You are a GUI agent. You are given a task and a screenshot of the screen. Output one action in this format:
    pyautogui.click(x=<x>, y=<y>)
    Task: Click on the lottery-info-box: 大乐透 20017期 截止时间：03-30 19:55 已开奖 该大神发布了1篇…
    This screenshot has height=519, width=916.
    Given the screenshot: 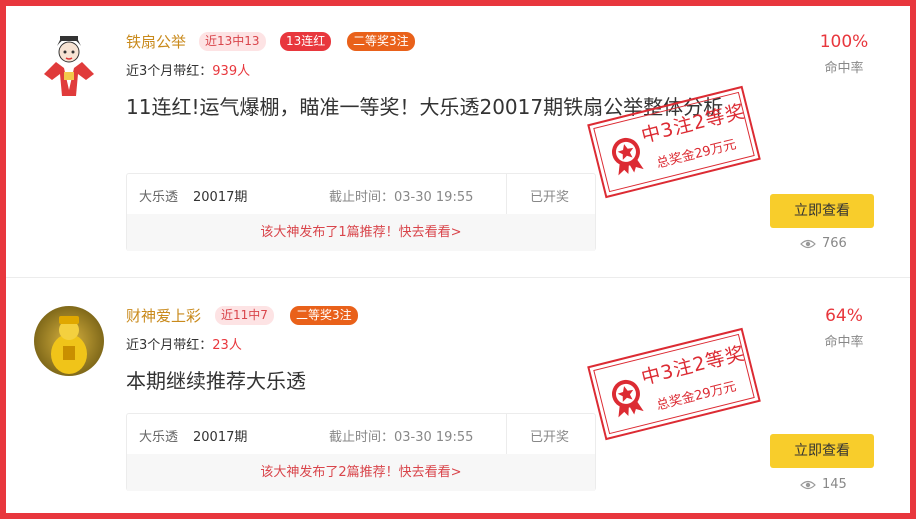 What is the action you would take?
    pyautogui.click(x=361, y=212)
    